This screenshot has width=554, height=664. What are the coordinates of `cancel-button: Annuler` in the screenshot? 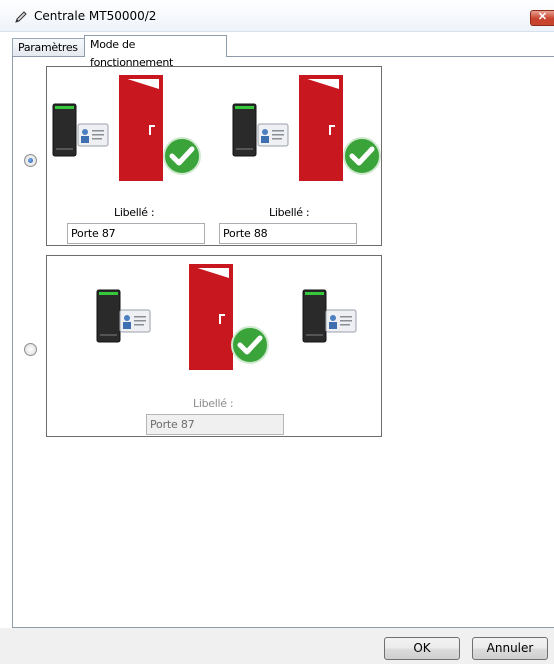 It's located at (510, 648).